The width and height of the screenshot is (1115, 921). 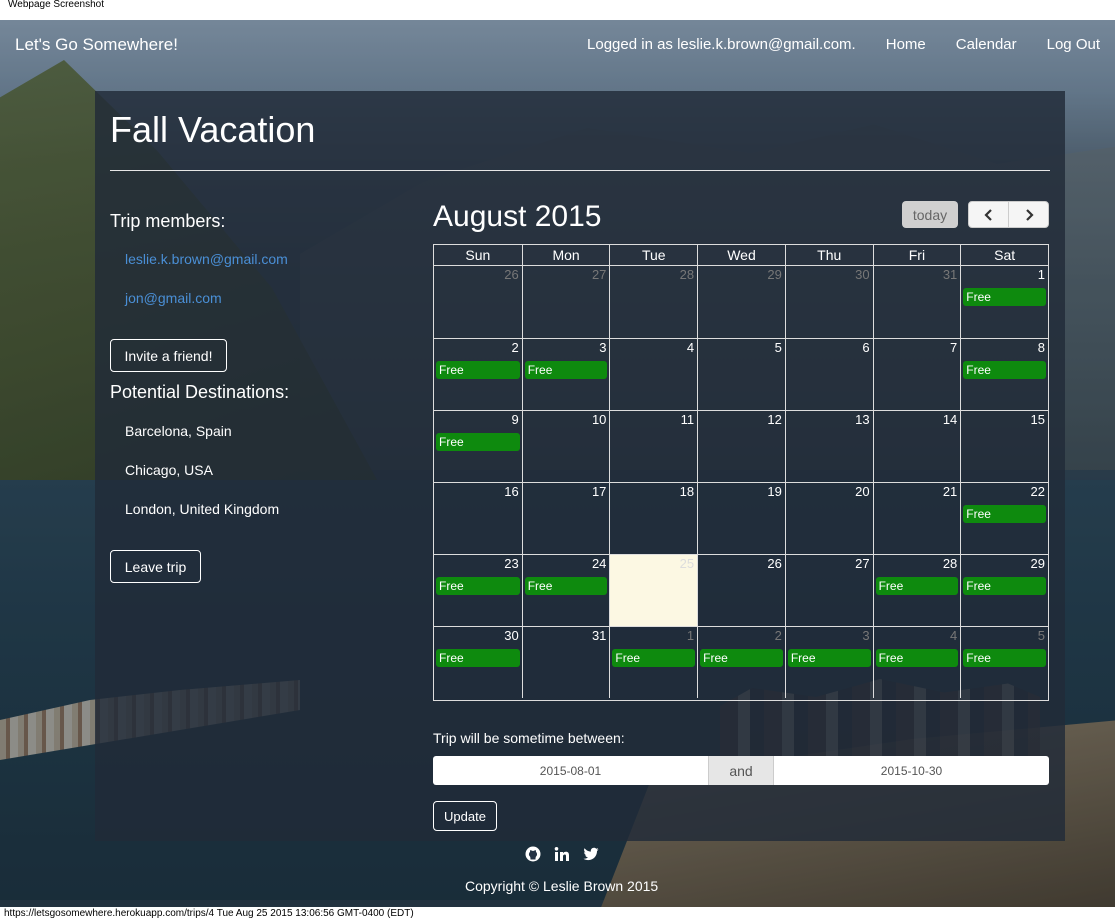 I want to click on day-cell: 28, so click(x=653, y=302).